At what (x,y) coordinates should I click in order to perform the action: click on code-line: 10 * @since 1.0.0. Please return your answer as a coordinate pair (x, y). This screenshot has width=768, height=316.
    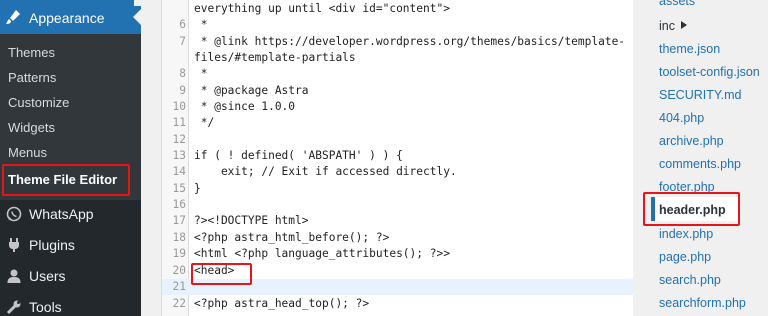
    Looking at the image, I should click on (234, 106).